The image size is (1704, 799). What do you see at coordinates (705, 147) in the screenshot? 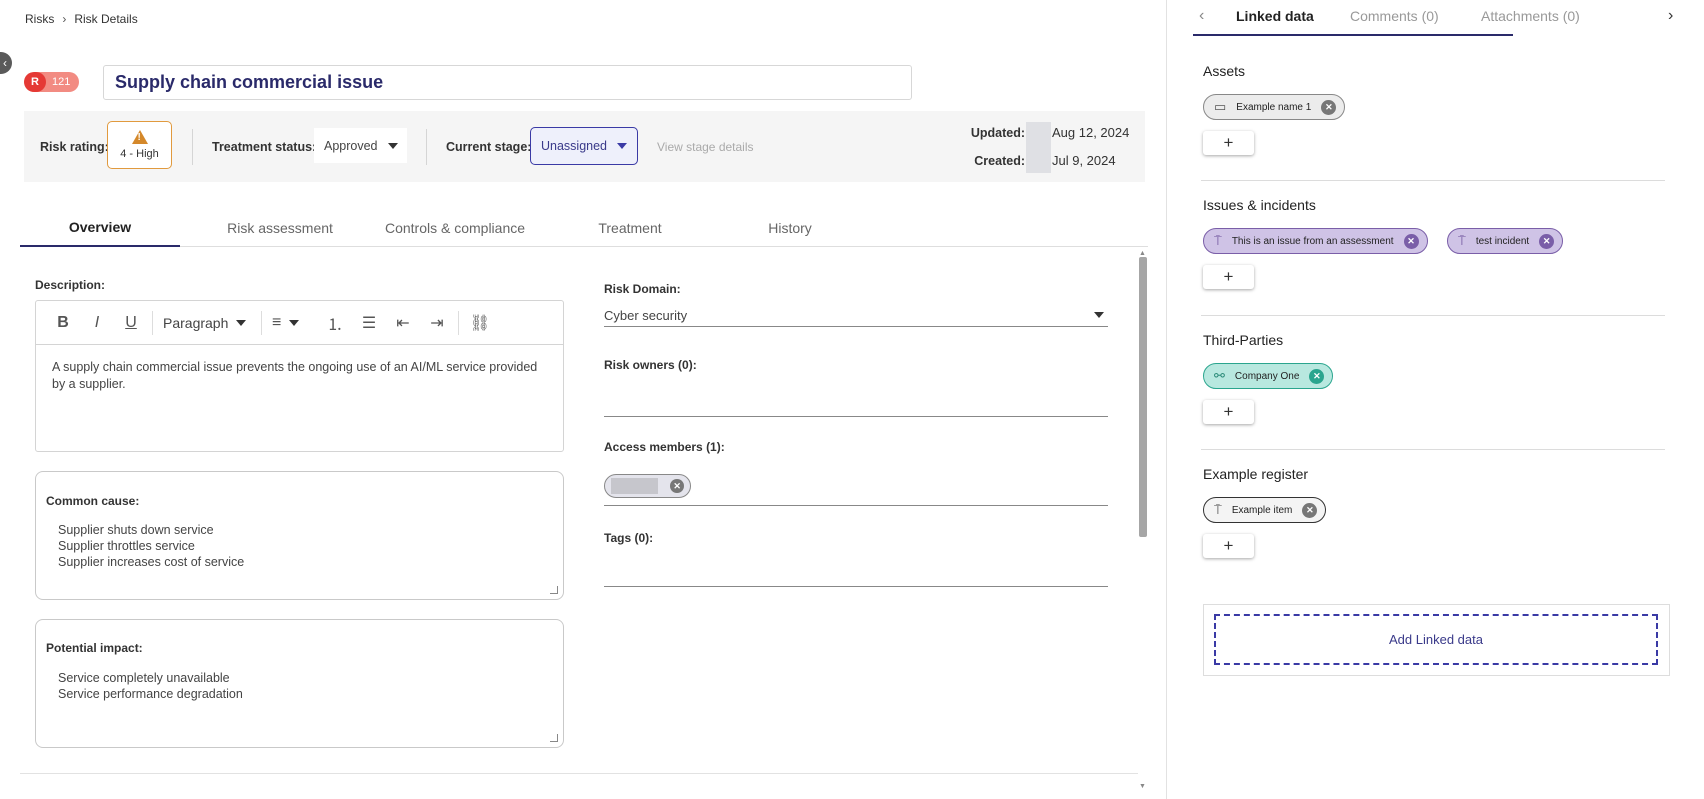
I see `view-stage-details-link: View stage details` at bounding box center [705, 147].